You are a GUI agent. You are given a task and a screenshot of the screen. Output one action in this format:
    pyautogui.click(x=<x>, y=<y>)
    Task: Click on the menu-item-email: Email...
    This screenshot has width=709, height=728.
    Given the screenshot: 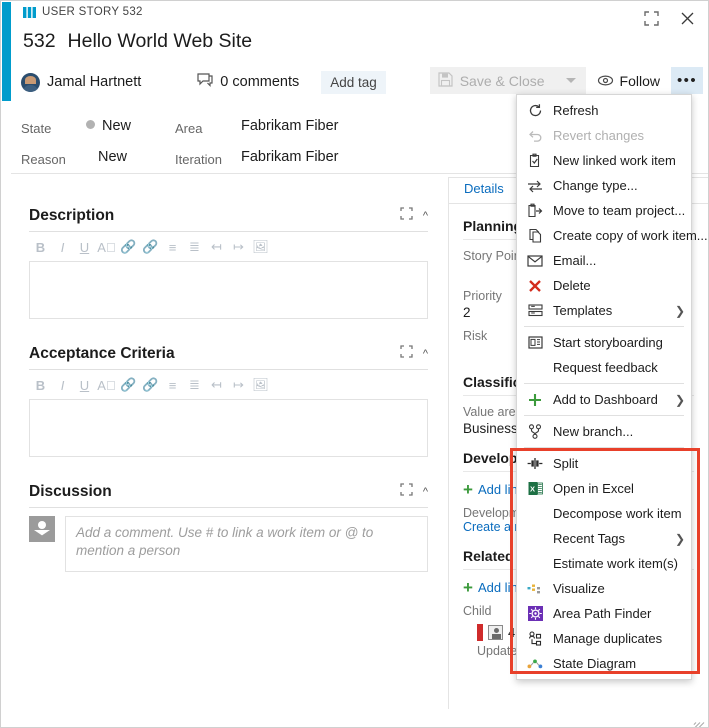 What is the action you would take?
    pyautogui.click(x=604, y=260)
    